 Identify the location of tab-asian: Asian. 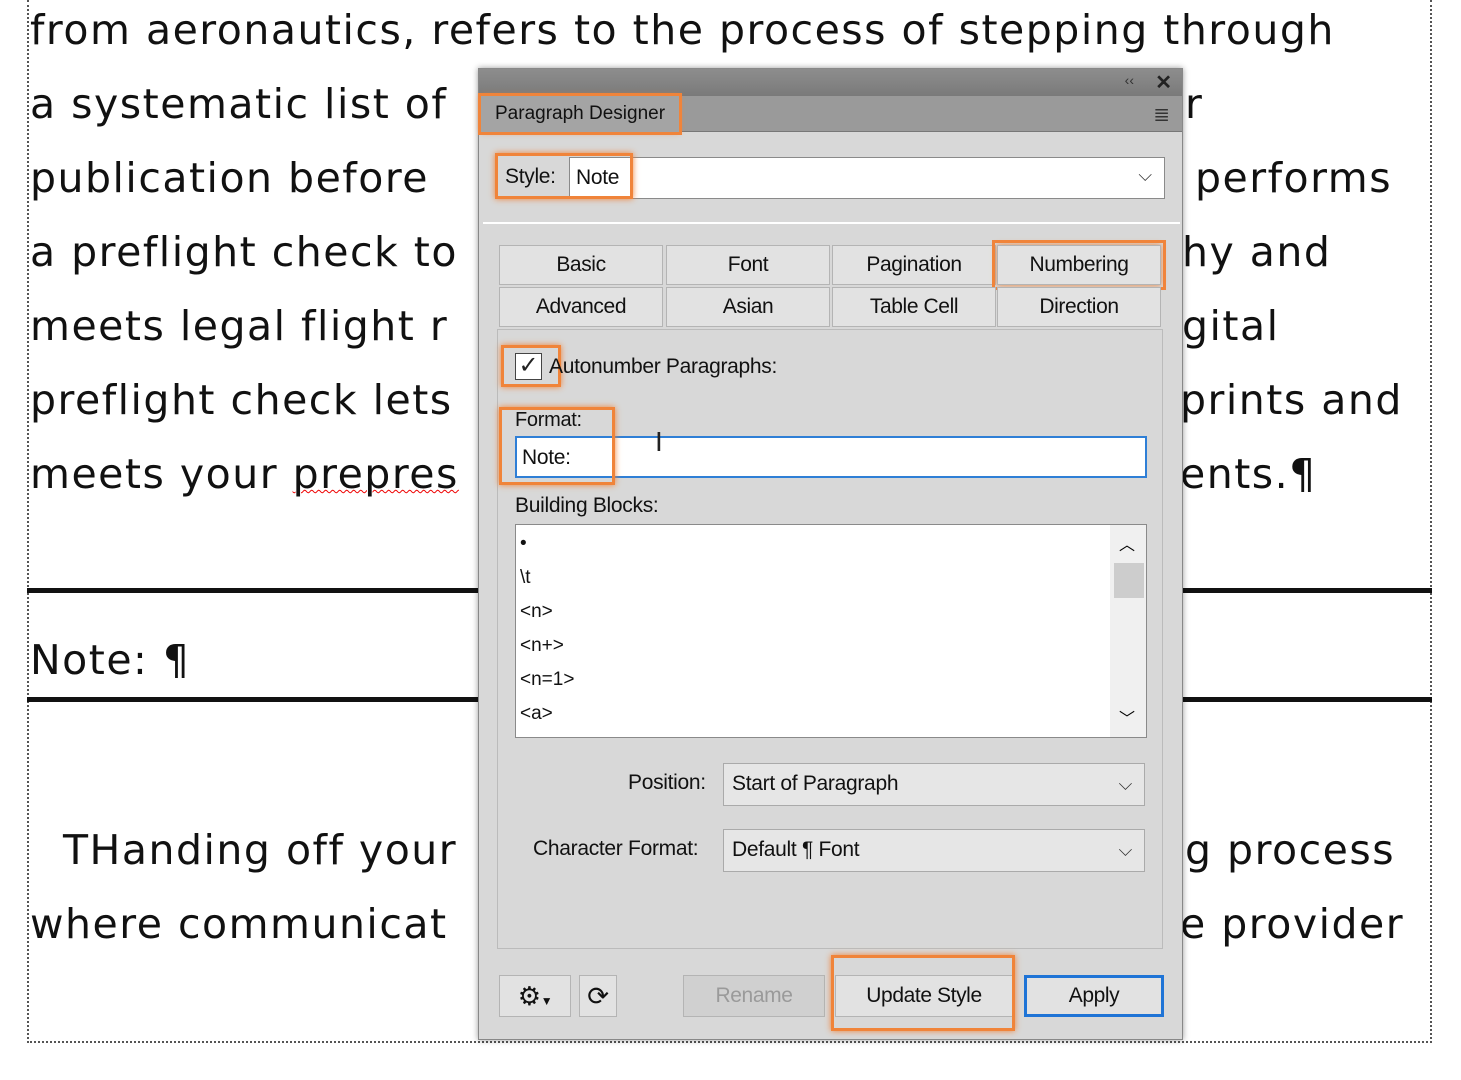
(748, 307).